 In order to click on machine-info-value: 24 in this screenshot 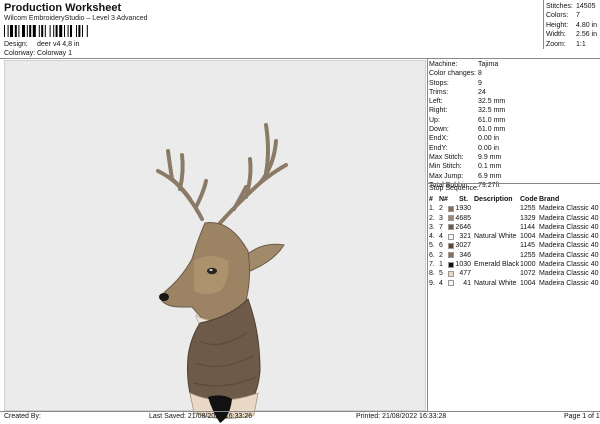, I will do `click(482, 92)`.